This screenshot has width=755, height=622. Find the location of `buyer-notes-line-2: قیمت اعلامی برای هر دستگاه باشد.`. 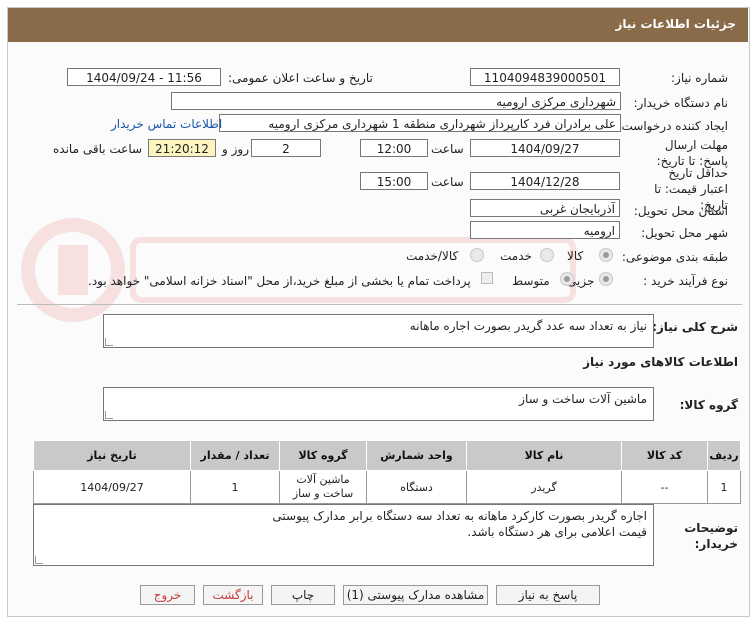

buyer-notes-line-2: قیمت اعلامی برای هر دستگاه باشد. is located at coordinates (557, 532).